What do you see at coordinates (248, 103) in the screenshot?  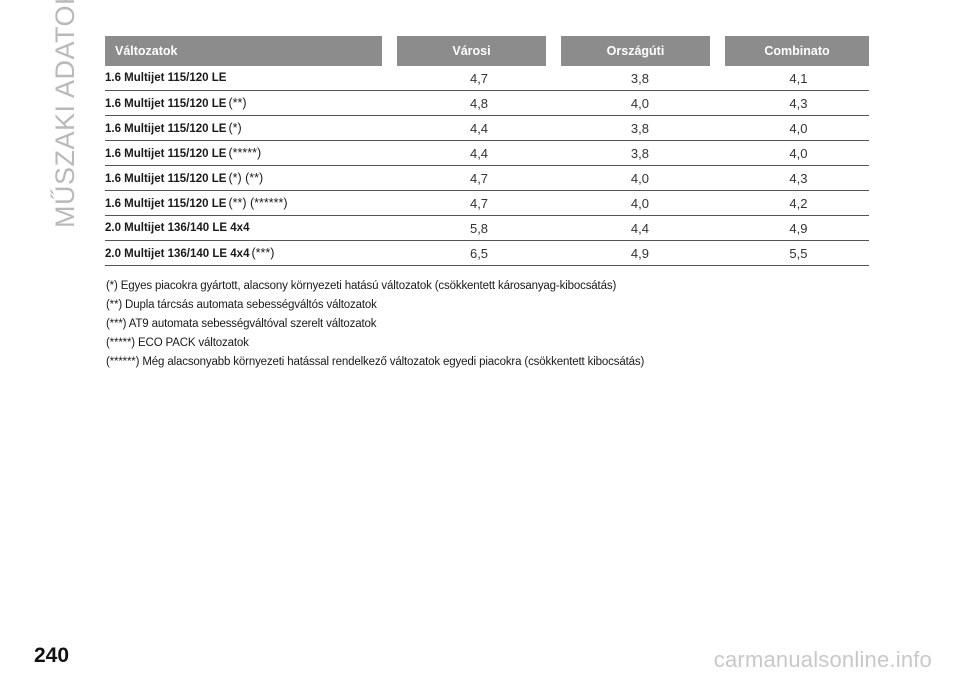 I see `model-cell: 1.6 Multijet 115/120 LE (**)` at bounding box center [248, 103].